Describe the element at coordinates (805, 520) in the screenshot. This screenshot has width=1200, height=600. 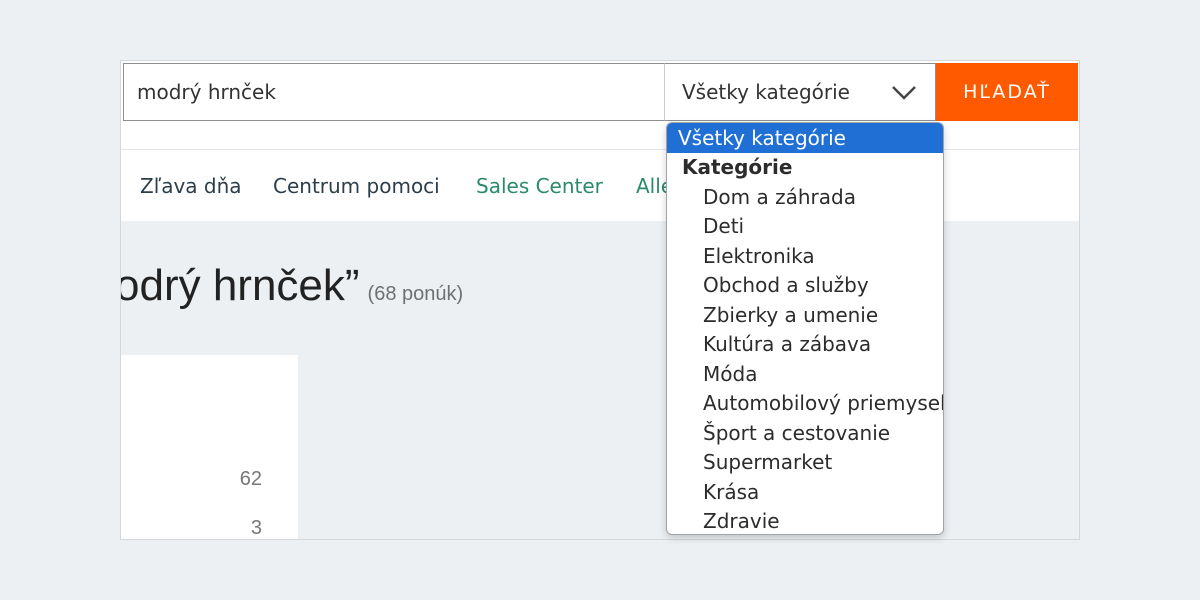
I see `dropdown-option: Zdravie` at that location.